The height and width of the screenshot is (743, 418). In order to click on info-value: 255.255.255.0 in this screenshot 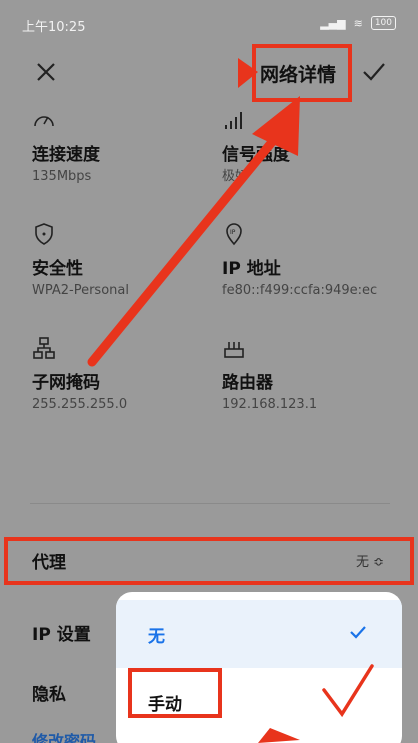, I will do `click(80, 404)`.